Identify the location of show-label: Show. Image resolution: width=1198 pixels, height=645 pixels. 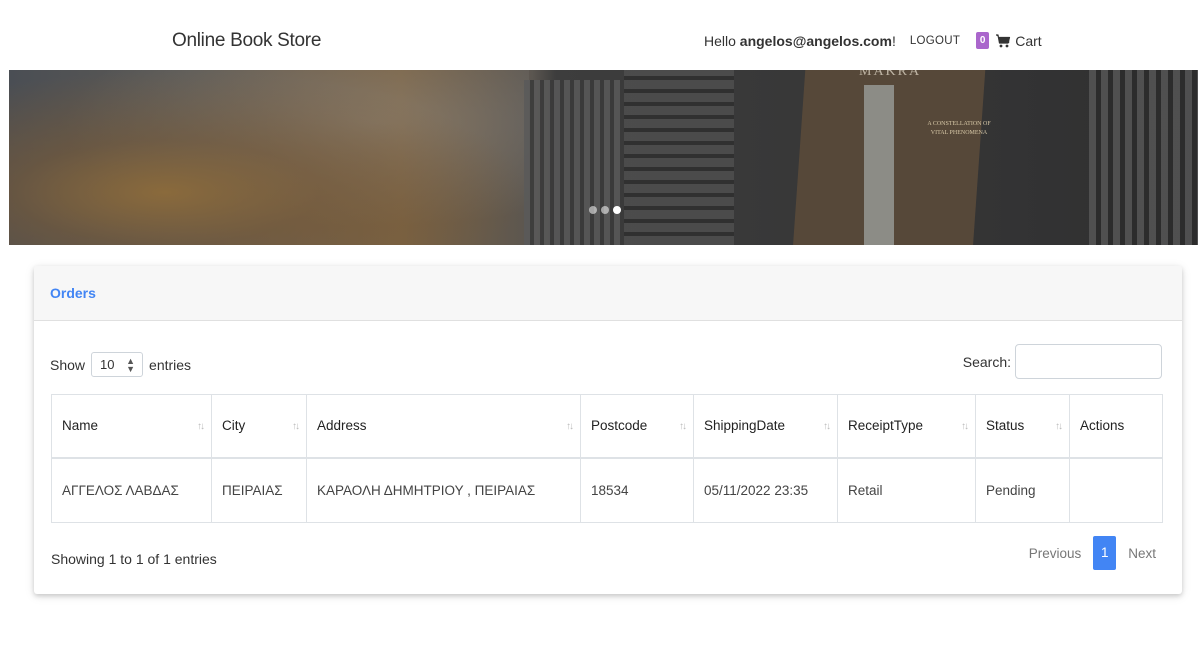
(68, 364).